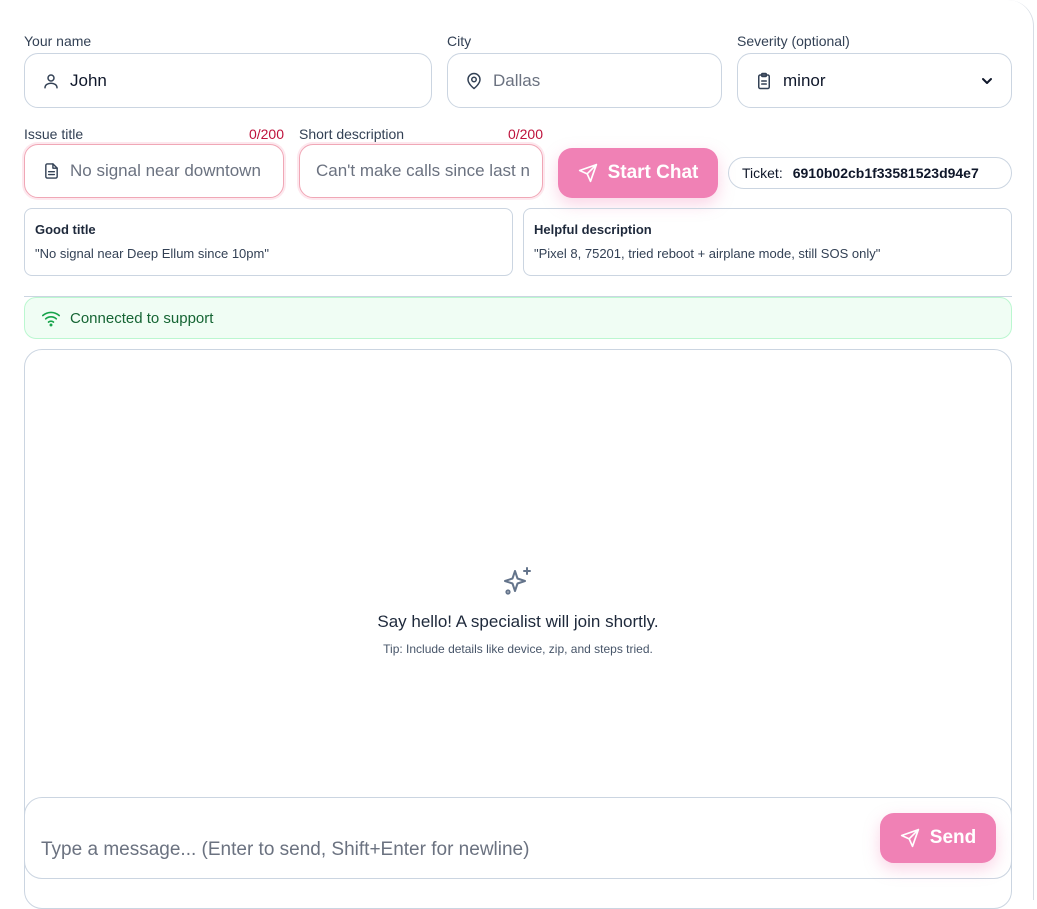 This screenshot has width=1037, height=909. I want to click on ticket-badge: Ticket: 6910b02cb1f33581523d94e7, so click(870, 173).